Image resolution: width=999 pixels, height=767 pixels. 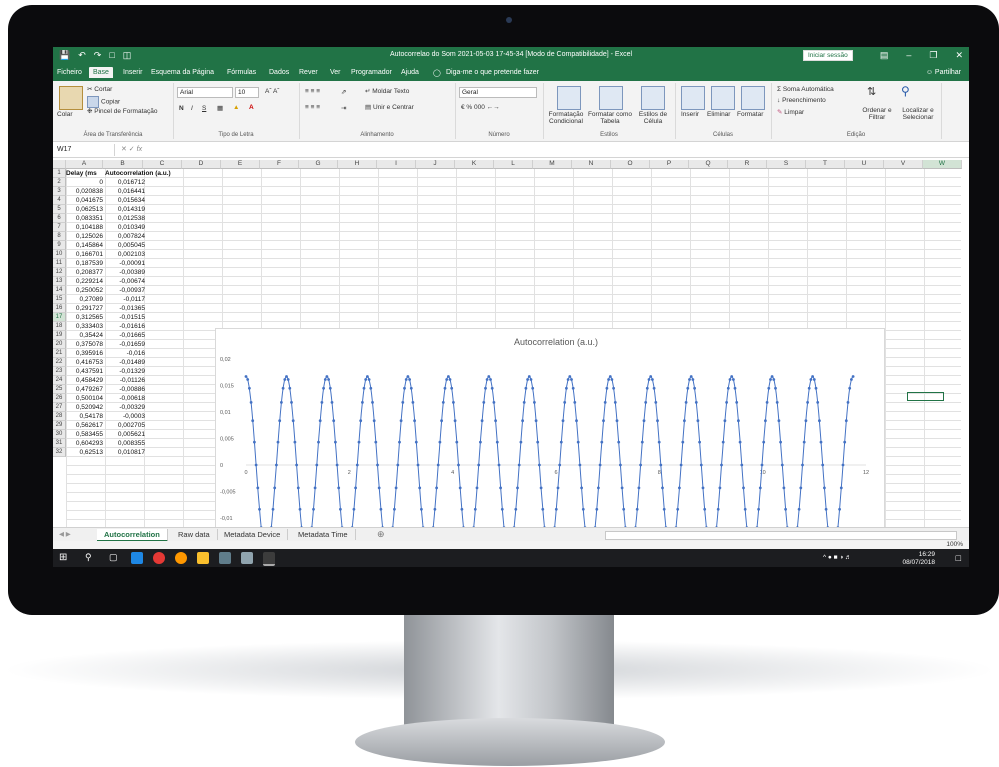 I want to click on cell-autocorrelation: -0,01665, so click(x=125, y=335).